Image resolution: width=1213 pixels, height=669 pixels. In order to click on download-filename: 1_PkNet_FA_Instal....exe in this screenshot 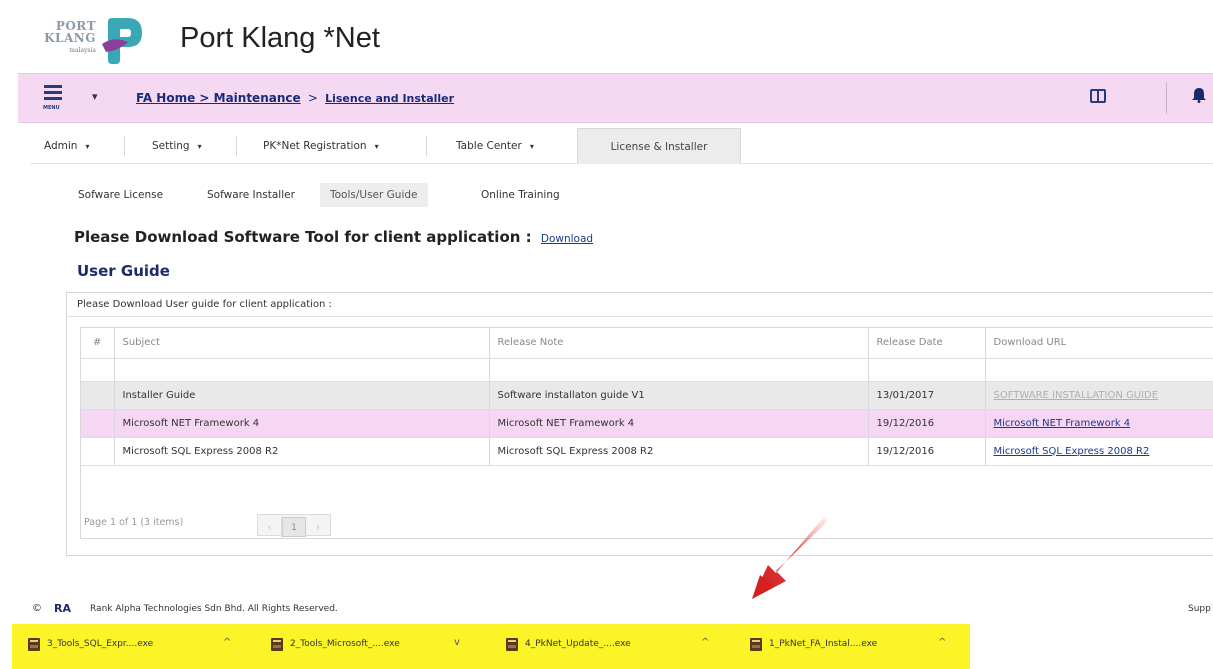, I will do `click(823, 644)`.